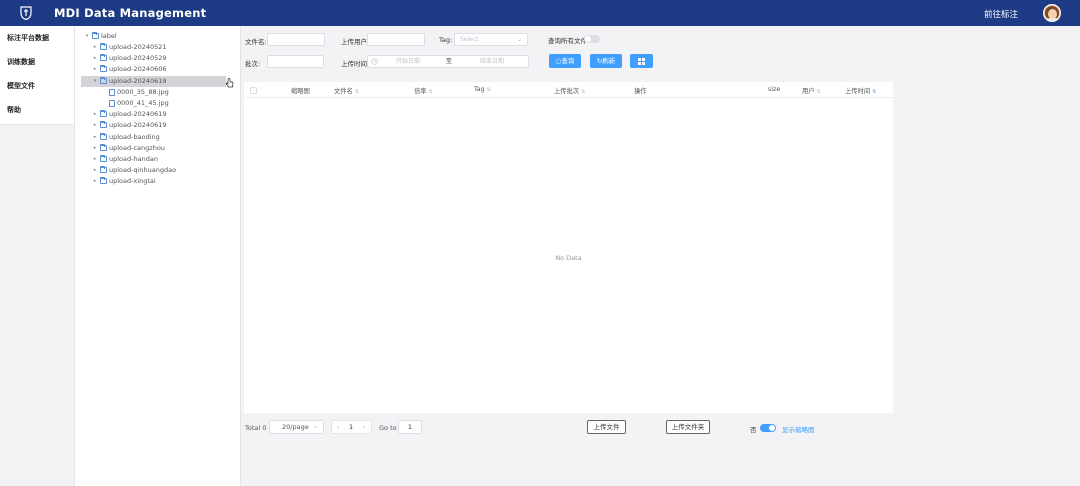 Image resolution: width=1080 pixels, height=486 pixels. Describe the element at coordinates (606, 427) in the screenshot. I see `upload-file-button: 上传文件` at that location.